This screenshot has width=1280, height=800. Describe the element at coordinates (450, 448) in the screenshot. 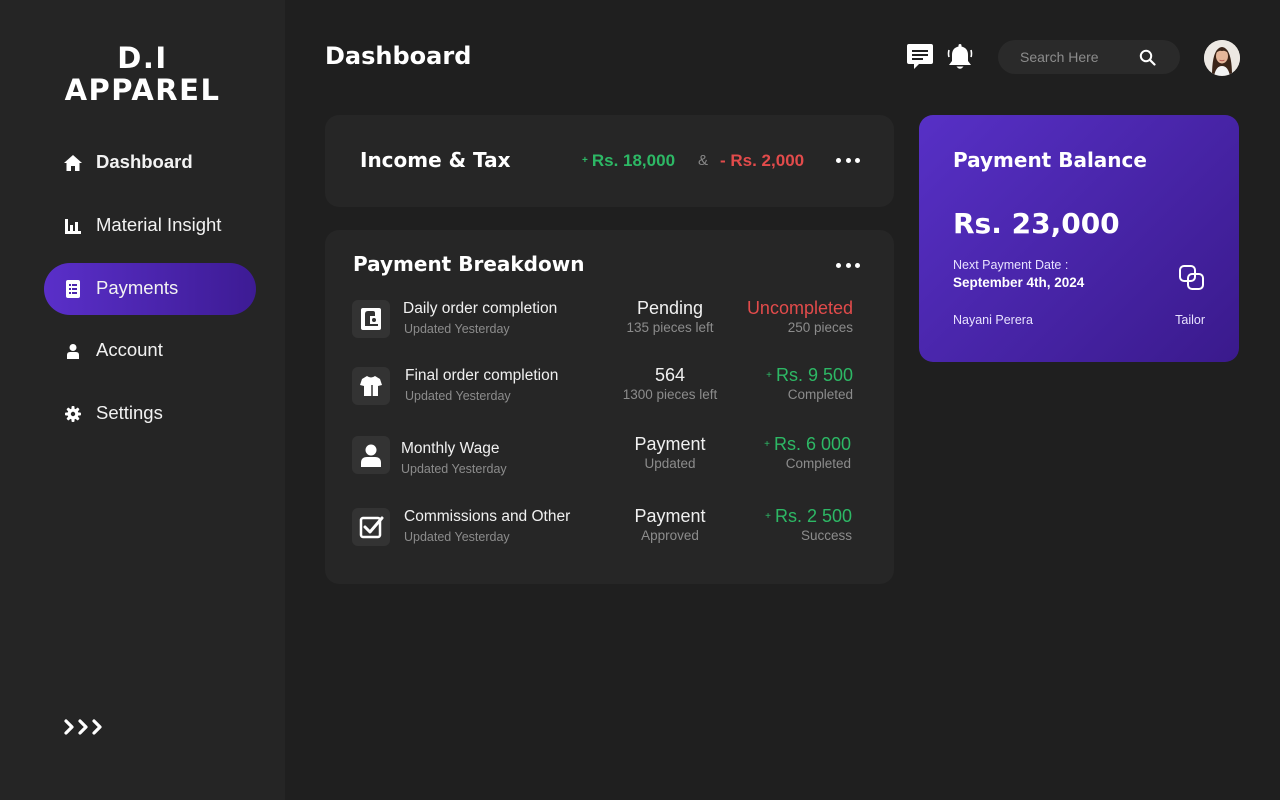

I see `row-title: Monthly Wage` at that location.